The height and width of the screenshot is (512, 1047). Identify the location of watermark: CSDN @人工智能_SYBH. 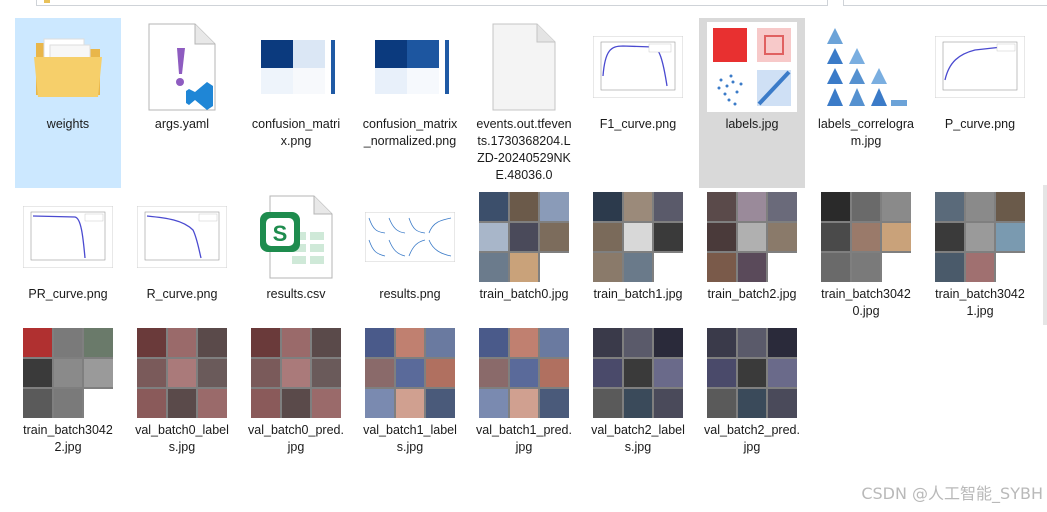
(952, 493).